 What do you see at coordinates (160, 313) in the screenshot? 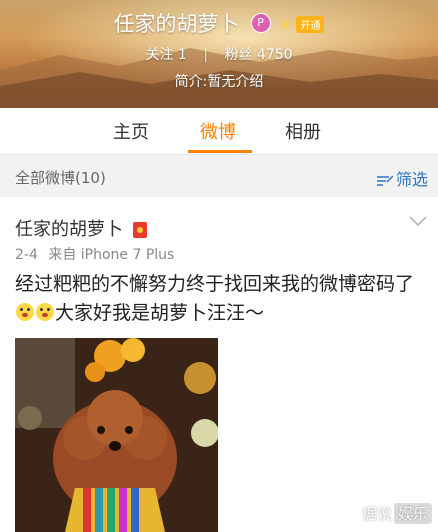
I see `post-text-part2: 大家好我是胡萝卜汪汪～` at bounding box center [160, 313].